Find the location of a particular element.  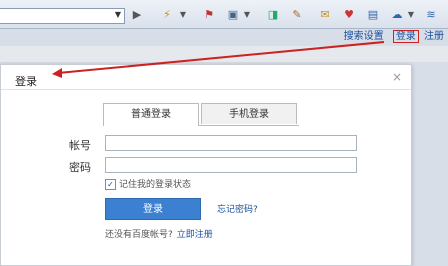

annotation-arrow is located at coordinates (218, 59).